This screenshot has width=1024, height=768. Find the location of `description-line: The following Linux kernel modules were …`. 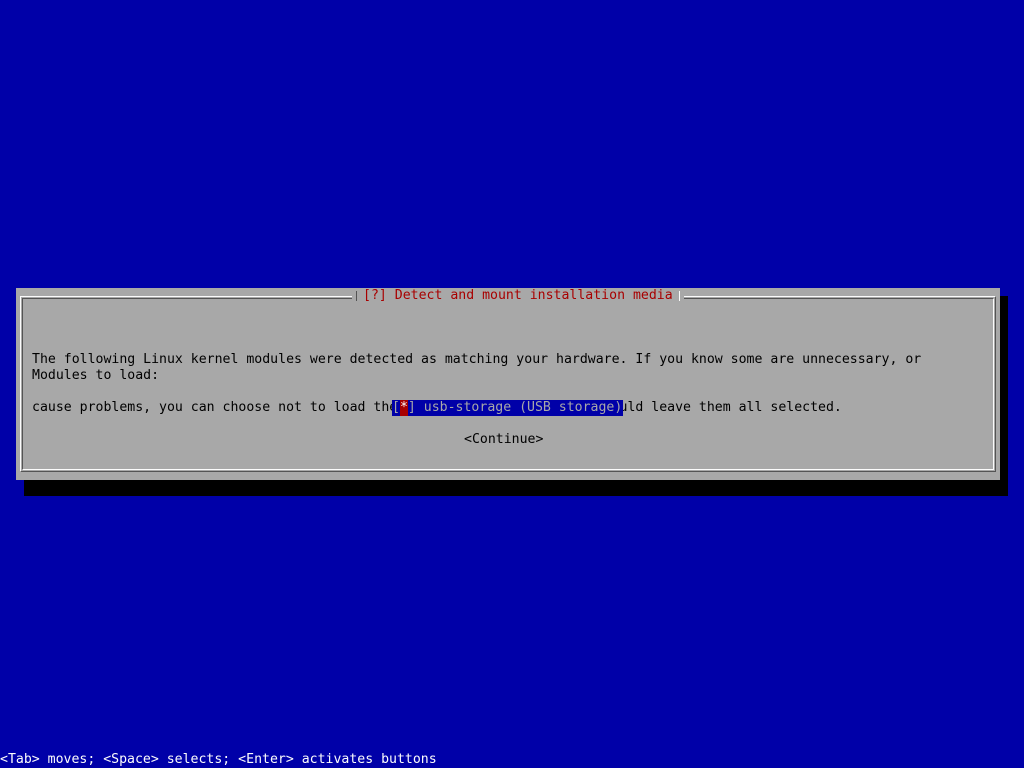

description-line: The following Linux kernel modules were … is located at coordinates (477, 359).